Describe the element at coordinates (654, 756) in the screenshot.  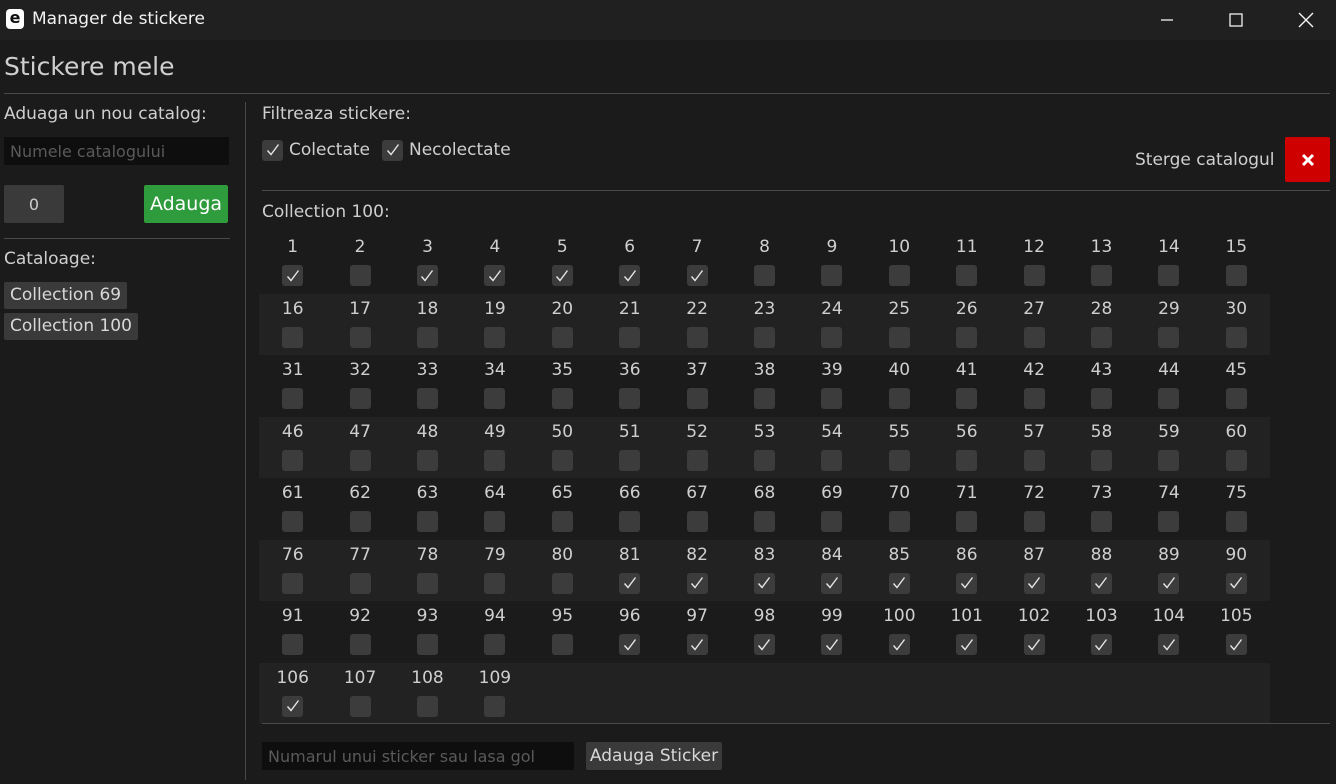
I see `add-sticker-button: Adauga Sticker` at that location.